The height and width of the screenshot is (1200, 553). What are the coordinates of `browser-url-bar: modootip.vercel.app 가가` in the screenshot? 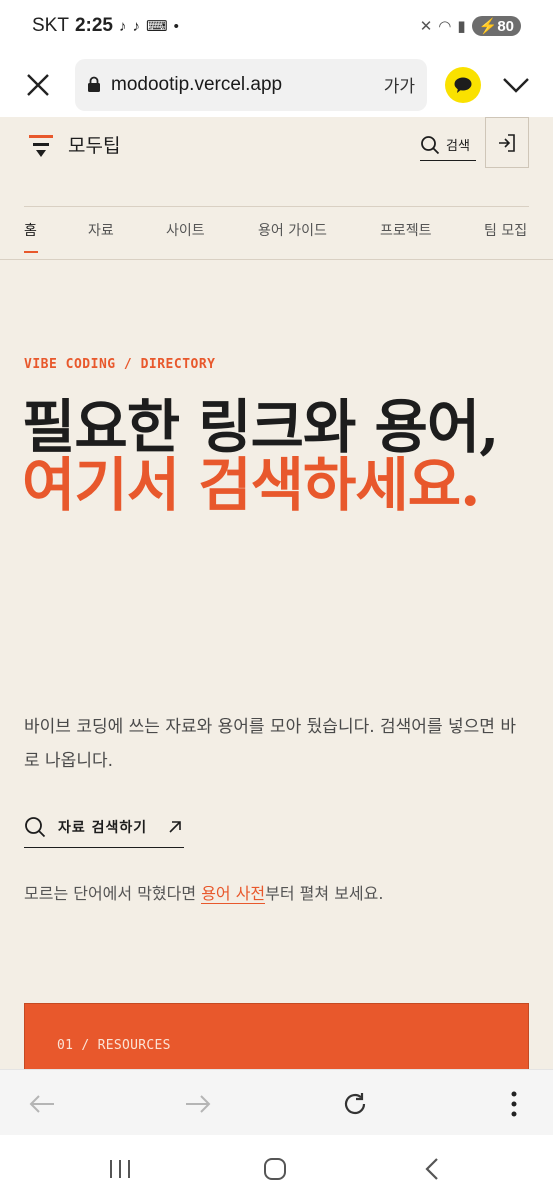 It's located at (276, 84).